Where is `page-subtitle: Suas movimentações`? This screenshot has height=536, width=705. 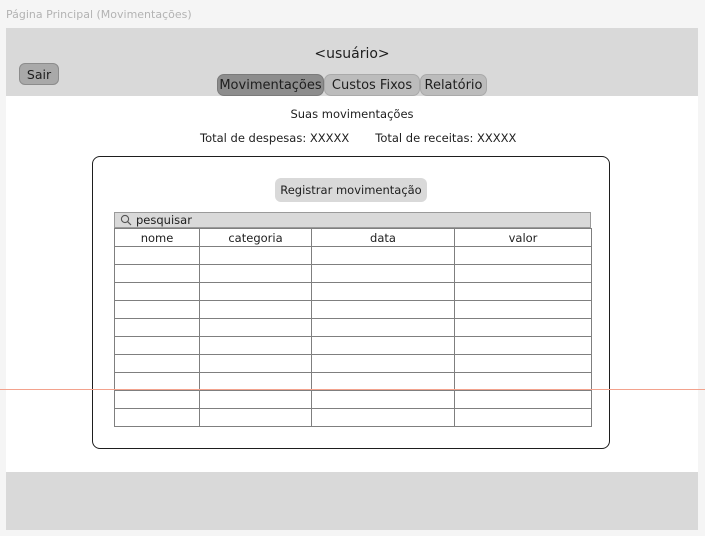 page-subtitle: Suas movimentações is located at coordinates (352, 114).